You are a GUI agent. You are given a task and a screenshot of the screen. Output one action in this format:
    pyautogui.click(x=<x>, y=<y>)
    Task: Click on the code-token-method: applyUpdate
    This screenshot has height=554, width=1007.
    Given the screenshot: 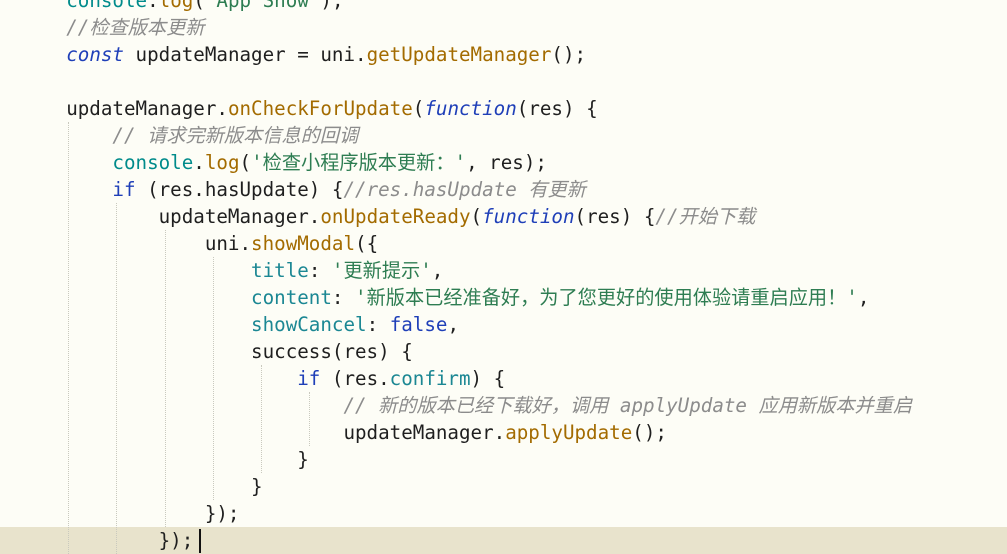 What is the action you would take?
    pyautogui.click(x=569, y=432)
    